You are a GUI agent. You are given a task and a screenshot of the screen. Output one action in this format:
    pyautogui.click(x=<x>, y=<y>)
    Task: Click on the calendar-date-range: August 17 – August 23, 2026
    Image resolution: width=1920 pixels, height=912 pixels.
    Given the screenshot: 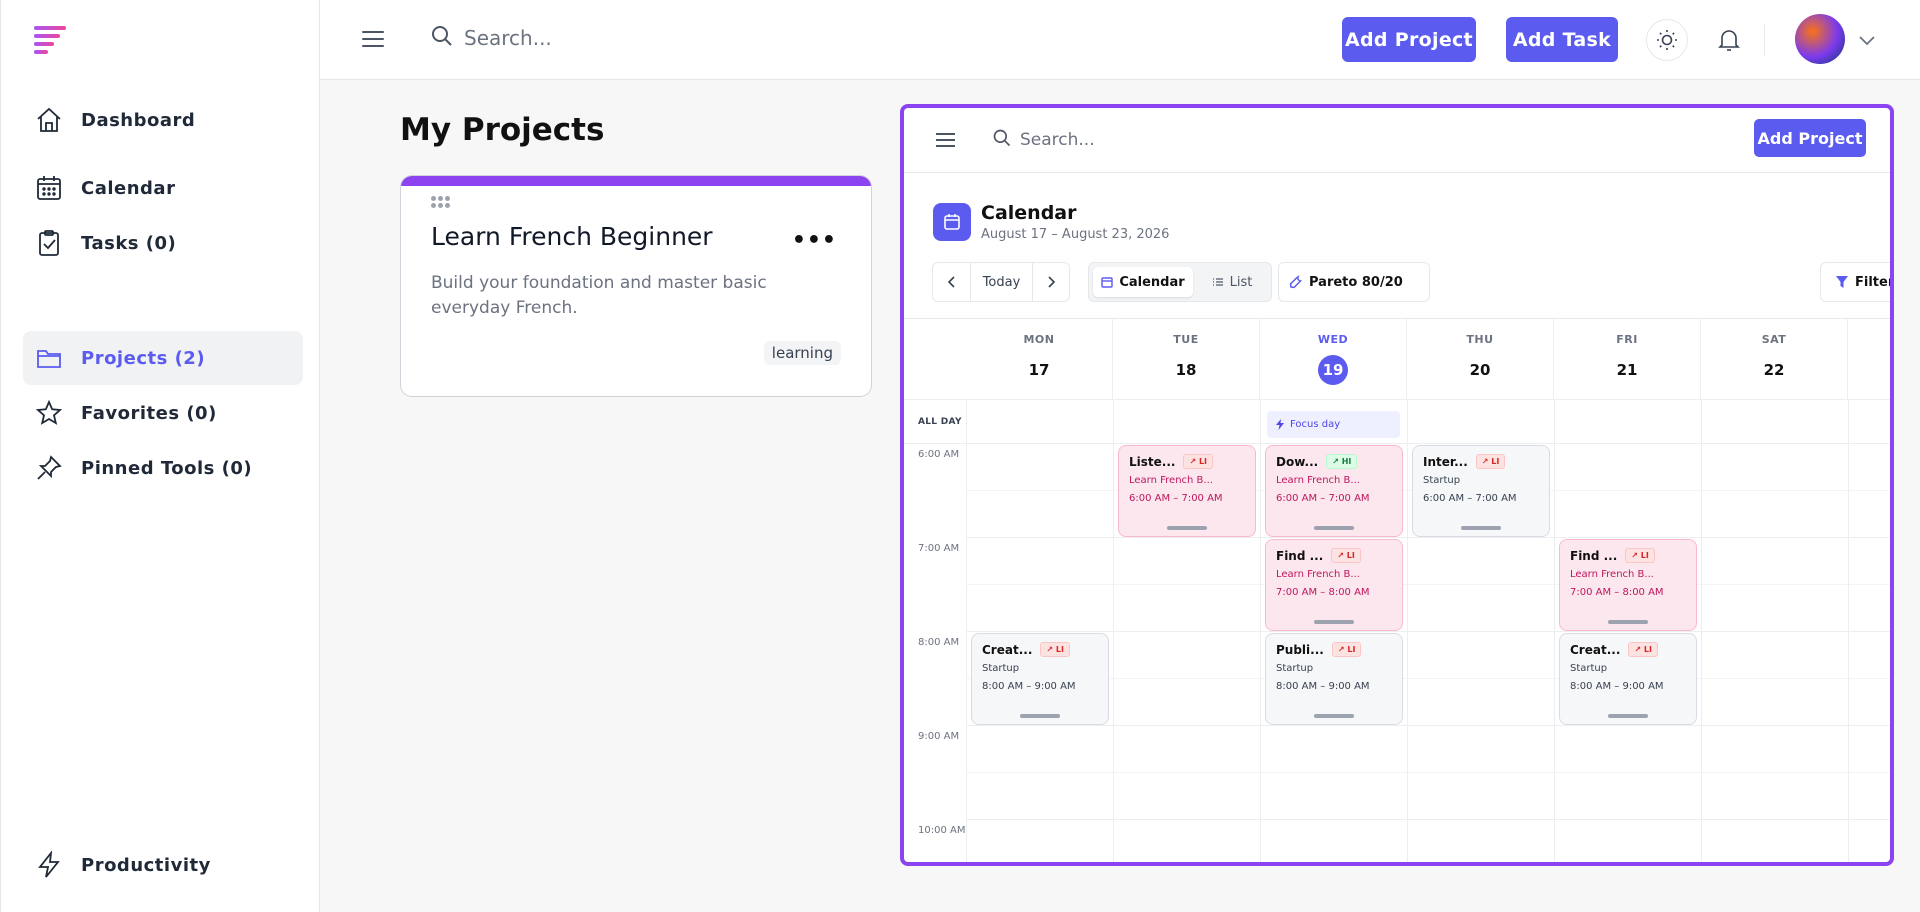 What is the action you would take?
    pyautogui.click(x=1075, y=234)
    